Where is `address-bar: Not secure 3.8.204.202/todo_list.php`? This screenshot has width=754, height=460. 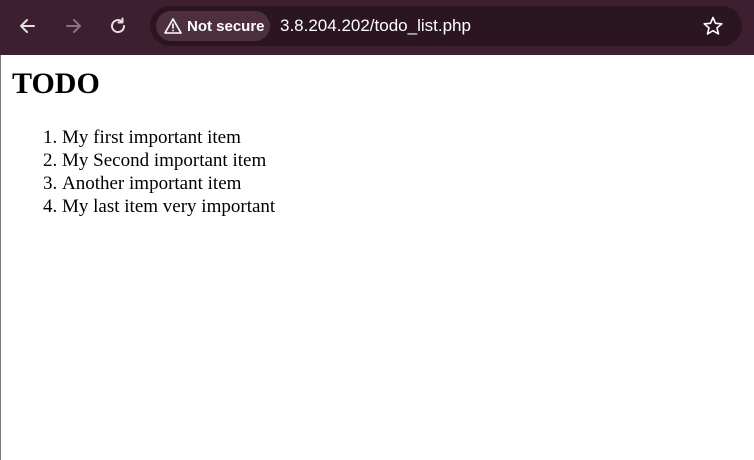
address-bar: Not secure 3.8.204.202/todo_list.php is located at coordinates (446, 26).